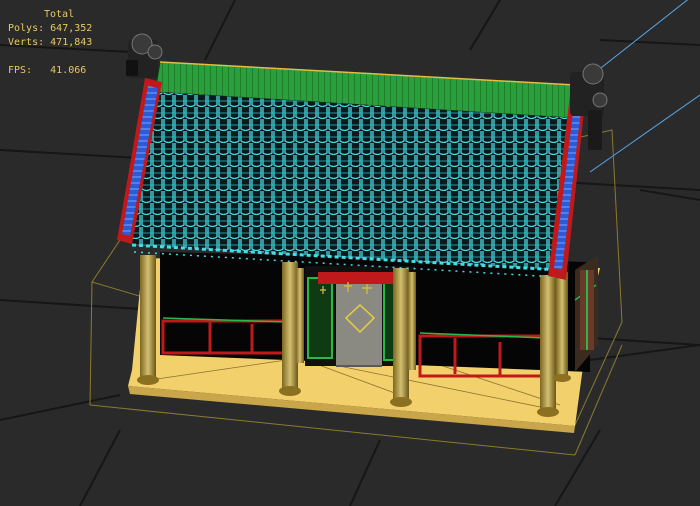  What do you see at coordinates (26, 28) in the screenshot?
I see `polys-label: Polys:` at bounding box center [26, 28].